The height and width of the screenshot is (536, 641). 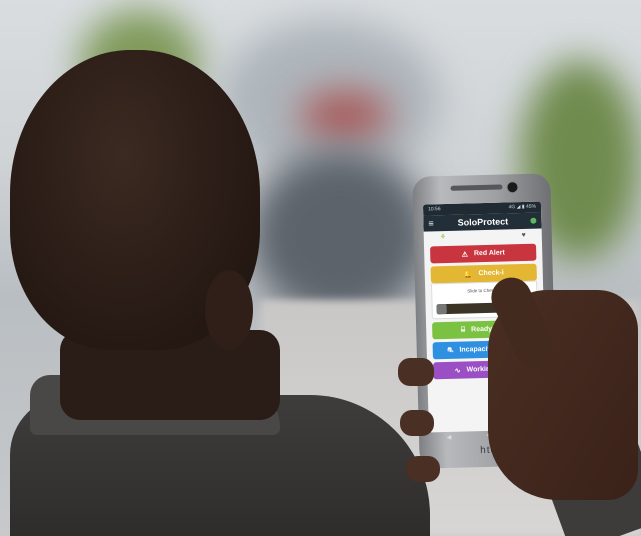 What do you see at coordinates (512, 187) in the screenshot?
I see `phone-camera` at bounding box center [512, 187].